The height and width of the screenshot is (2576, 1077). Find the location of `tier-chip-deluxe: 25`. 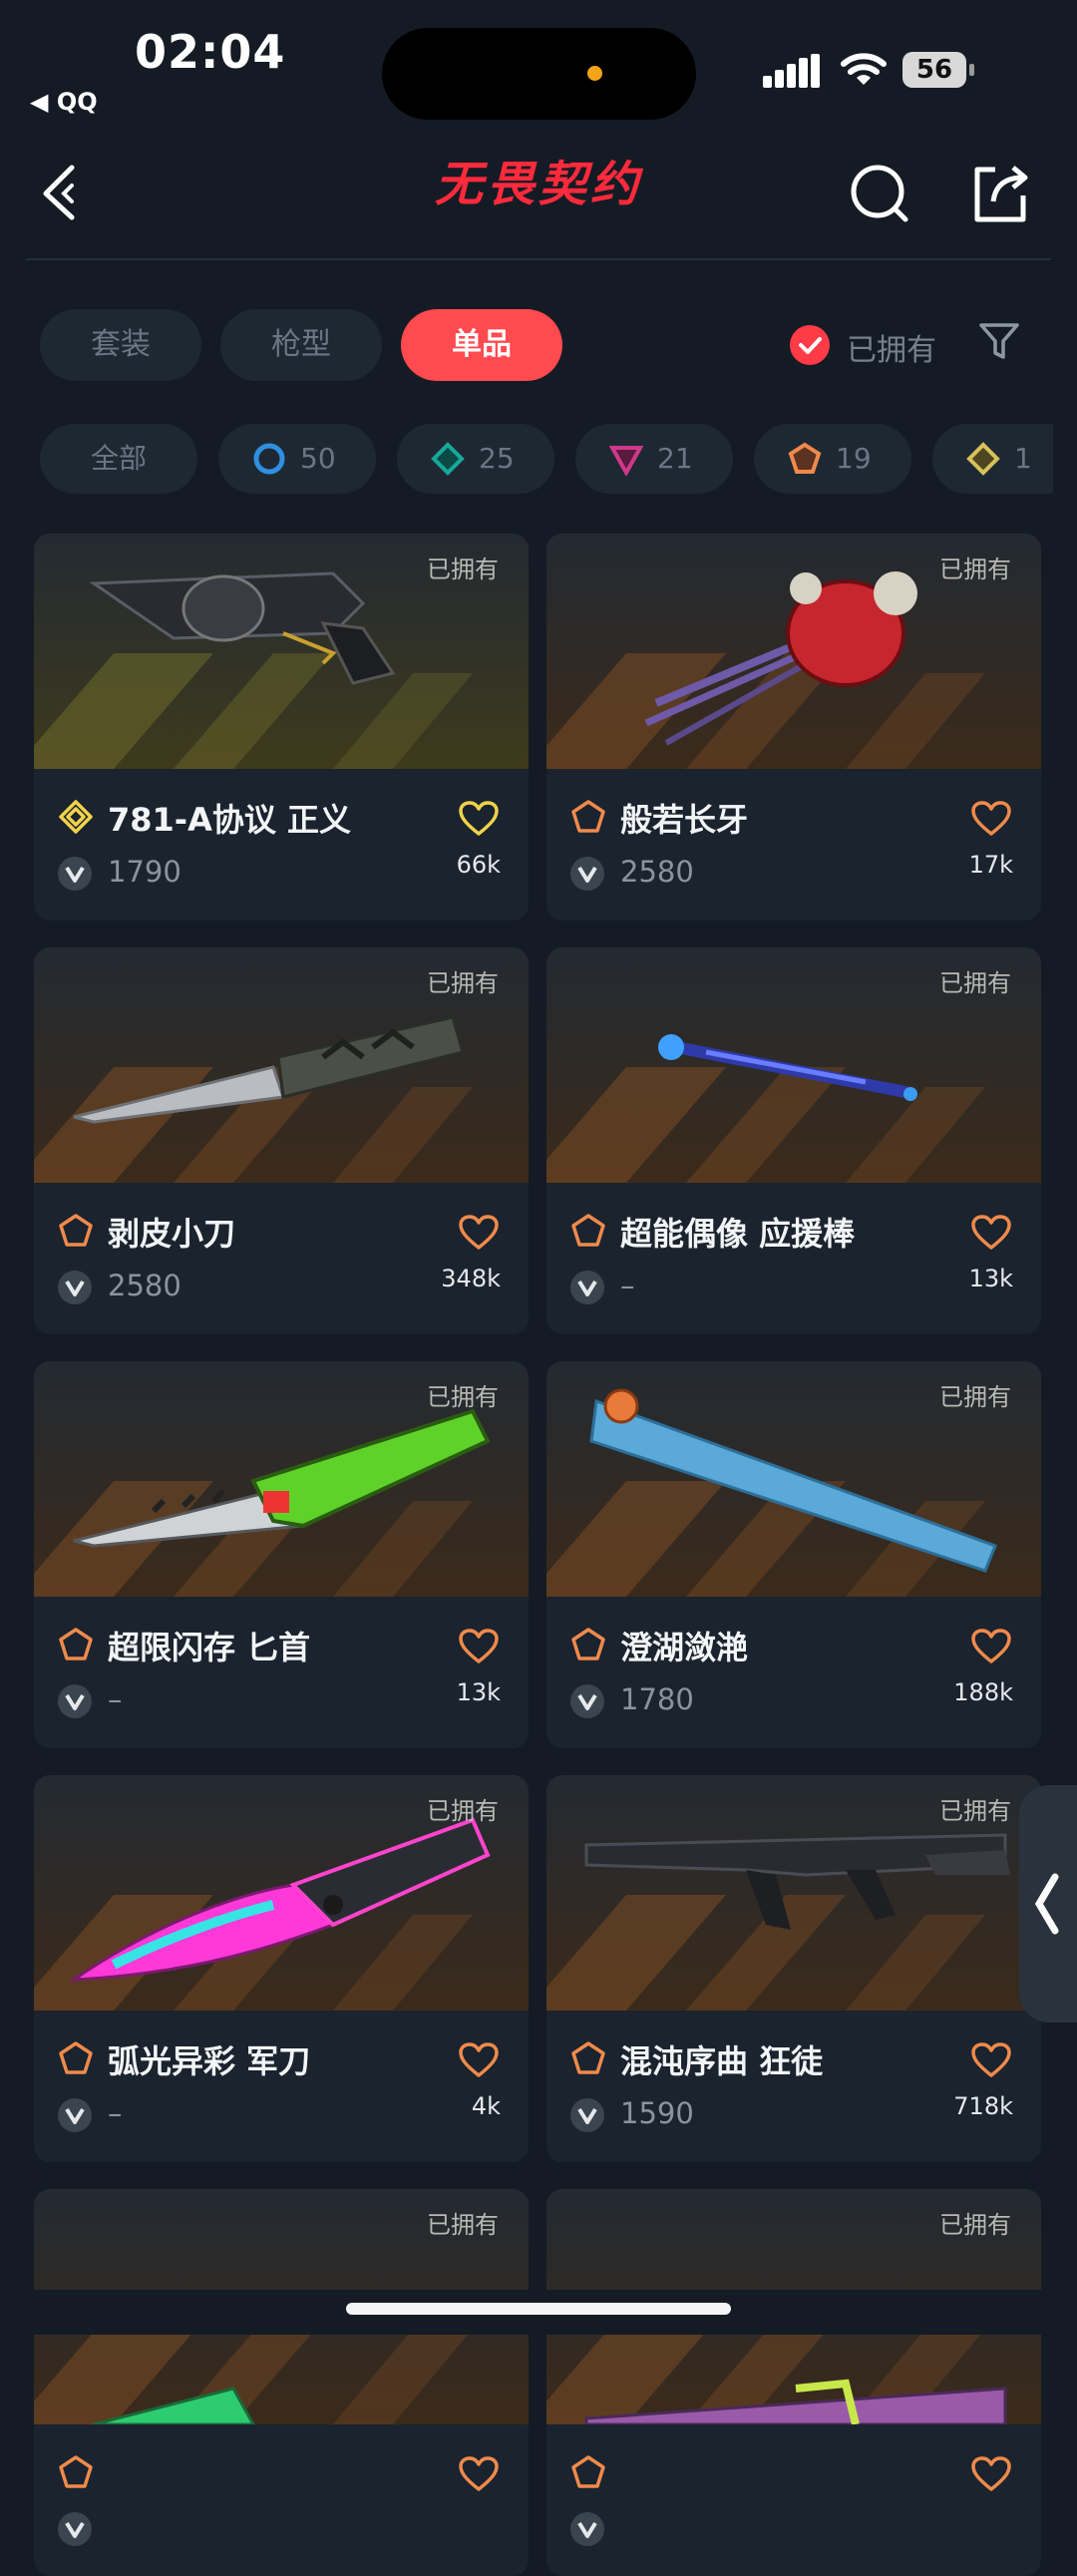

tier-chip-deluxe: 25 is located at coordinates (475, 459).